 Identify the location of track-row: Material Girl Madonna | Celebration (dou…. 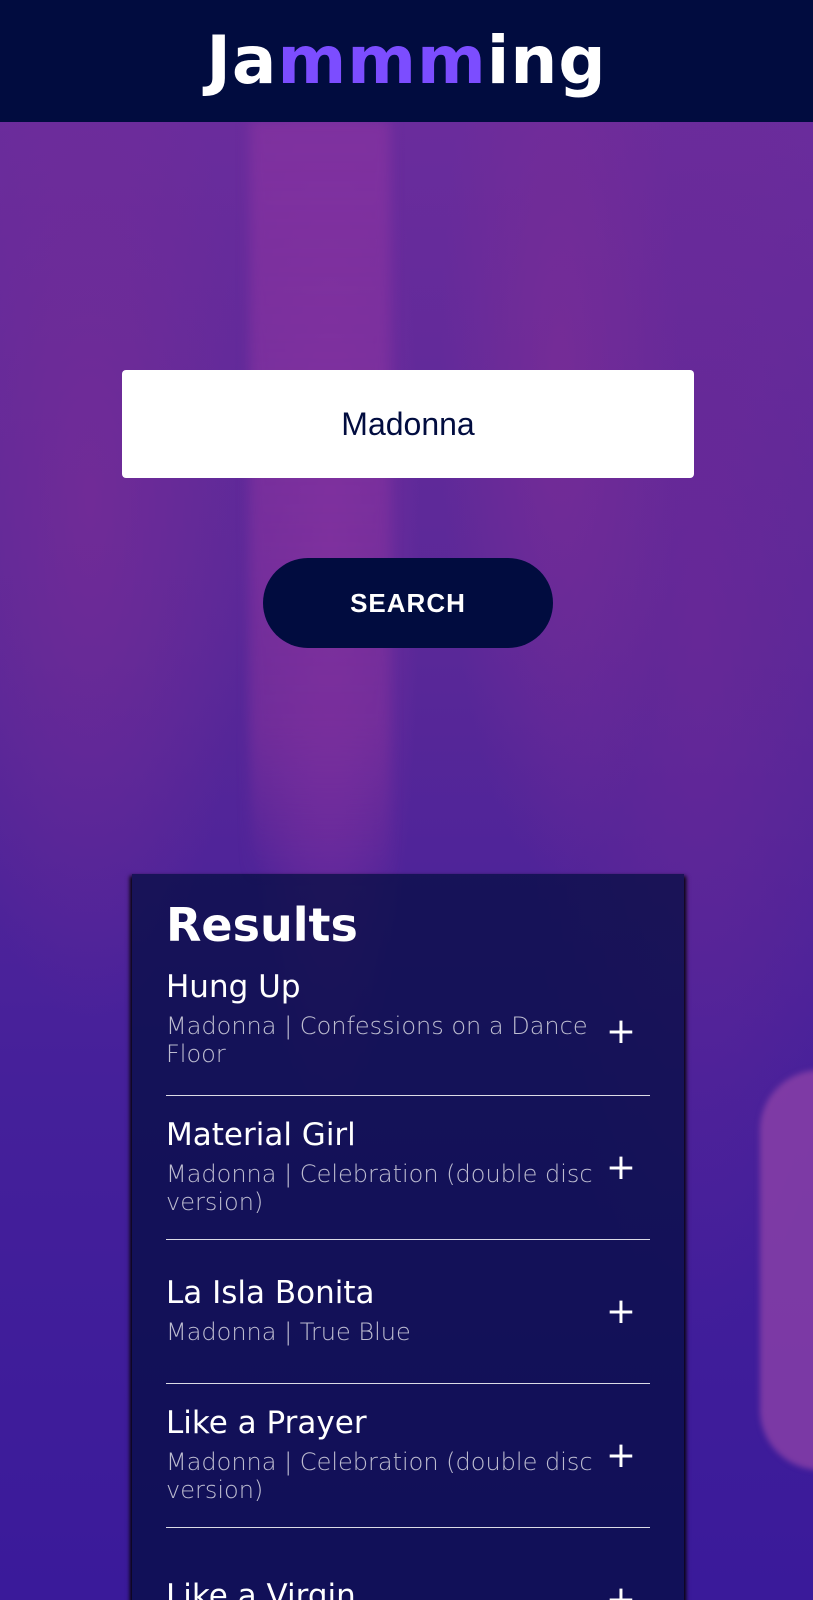
(408, 1168).